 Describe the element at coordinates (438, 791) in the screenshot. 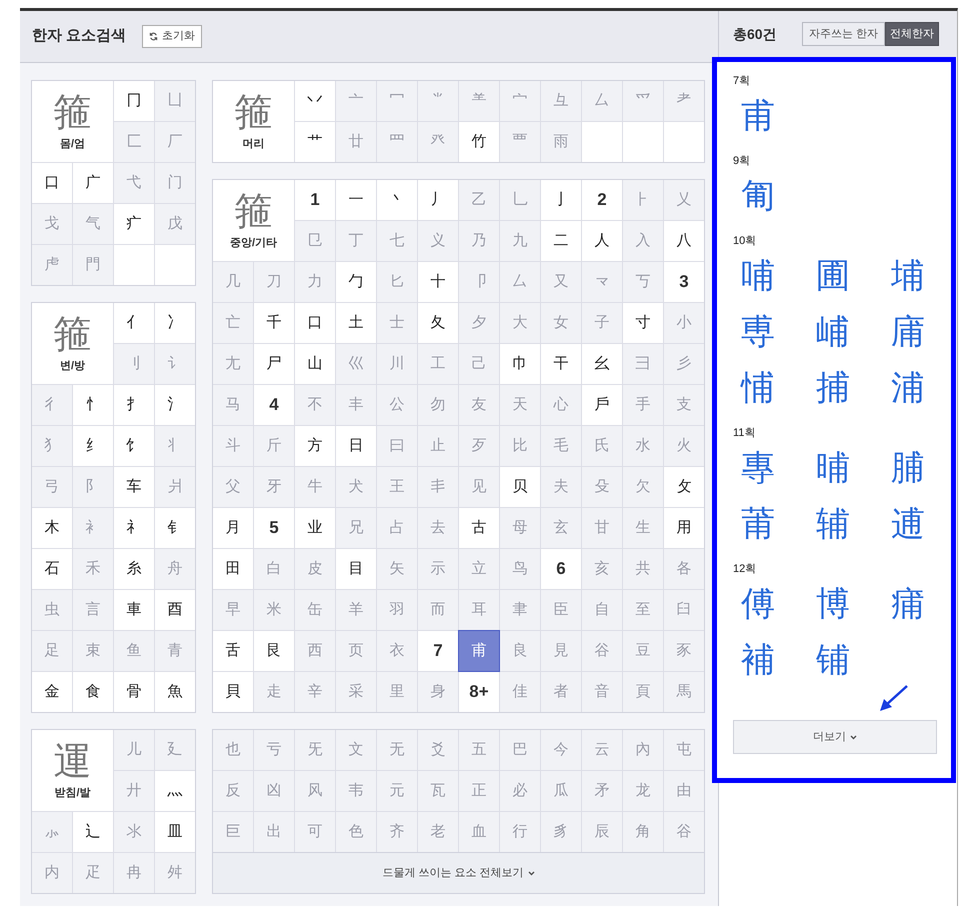

I see `radical-cell: 瓦` at that location.